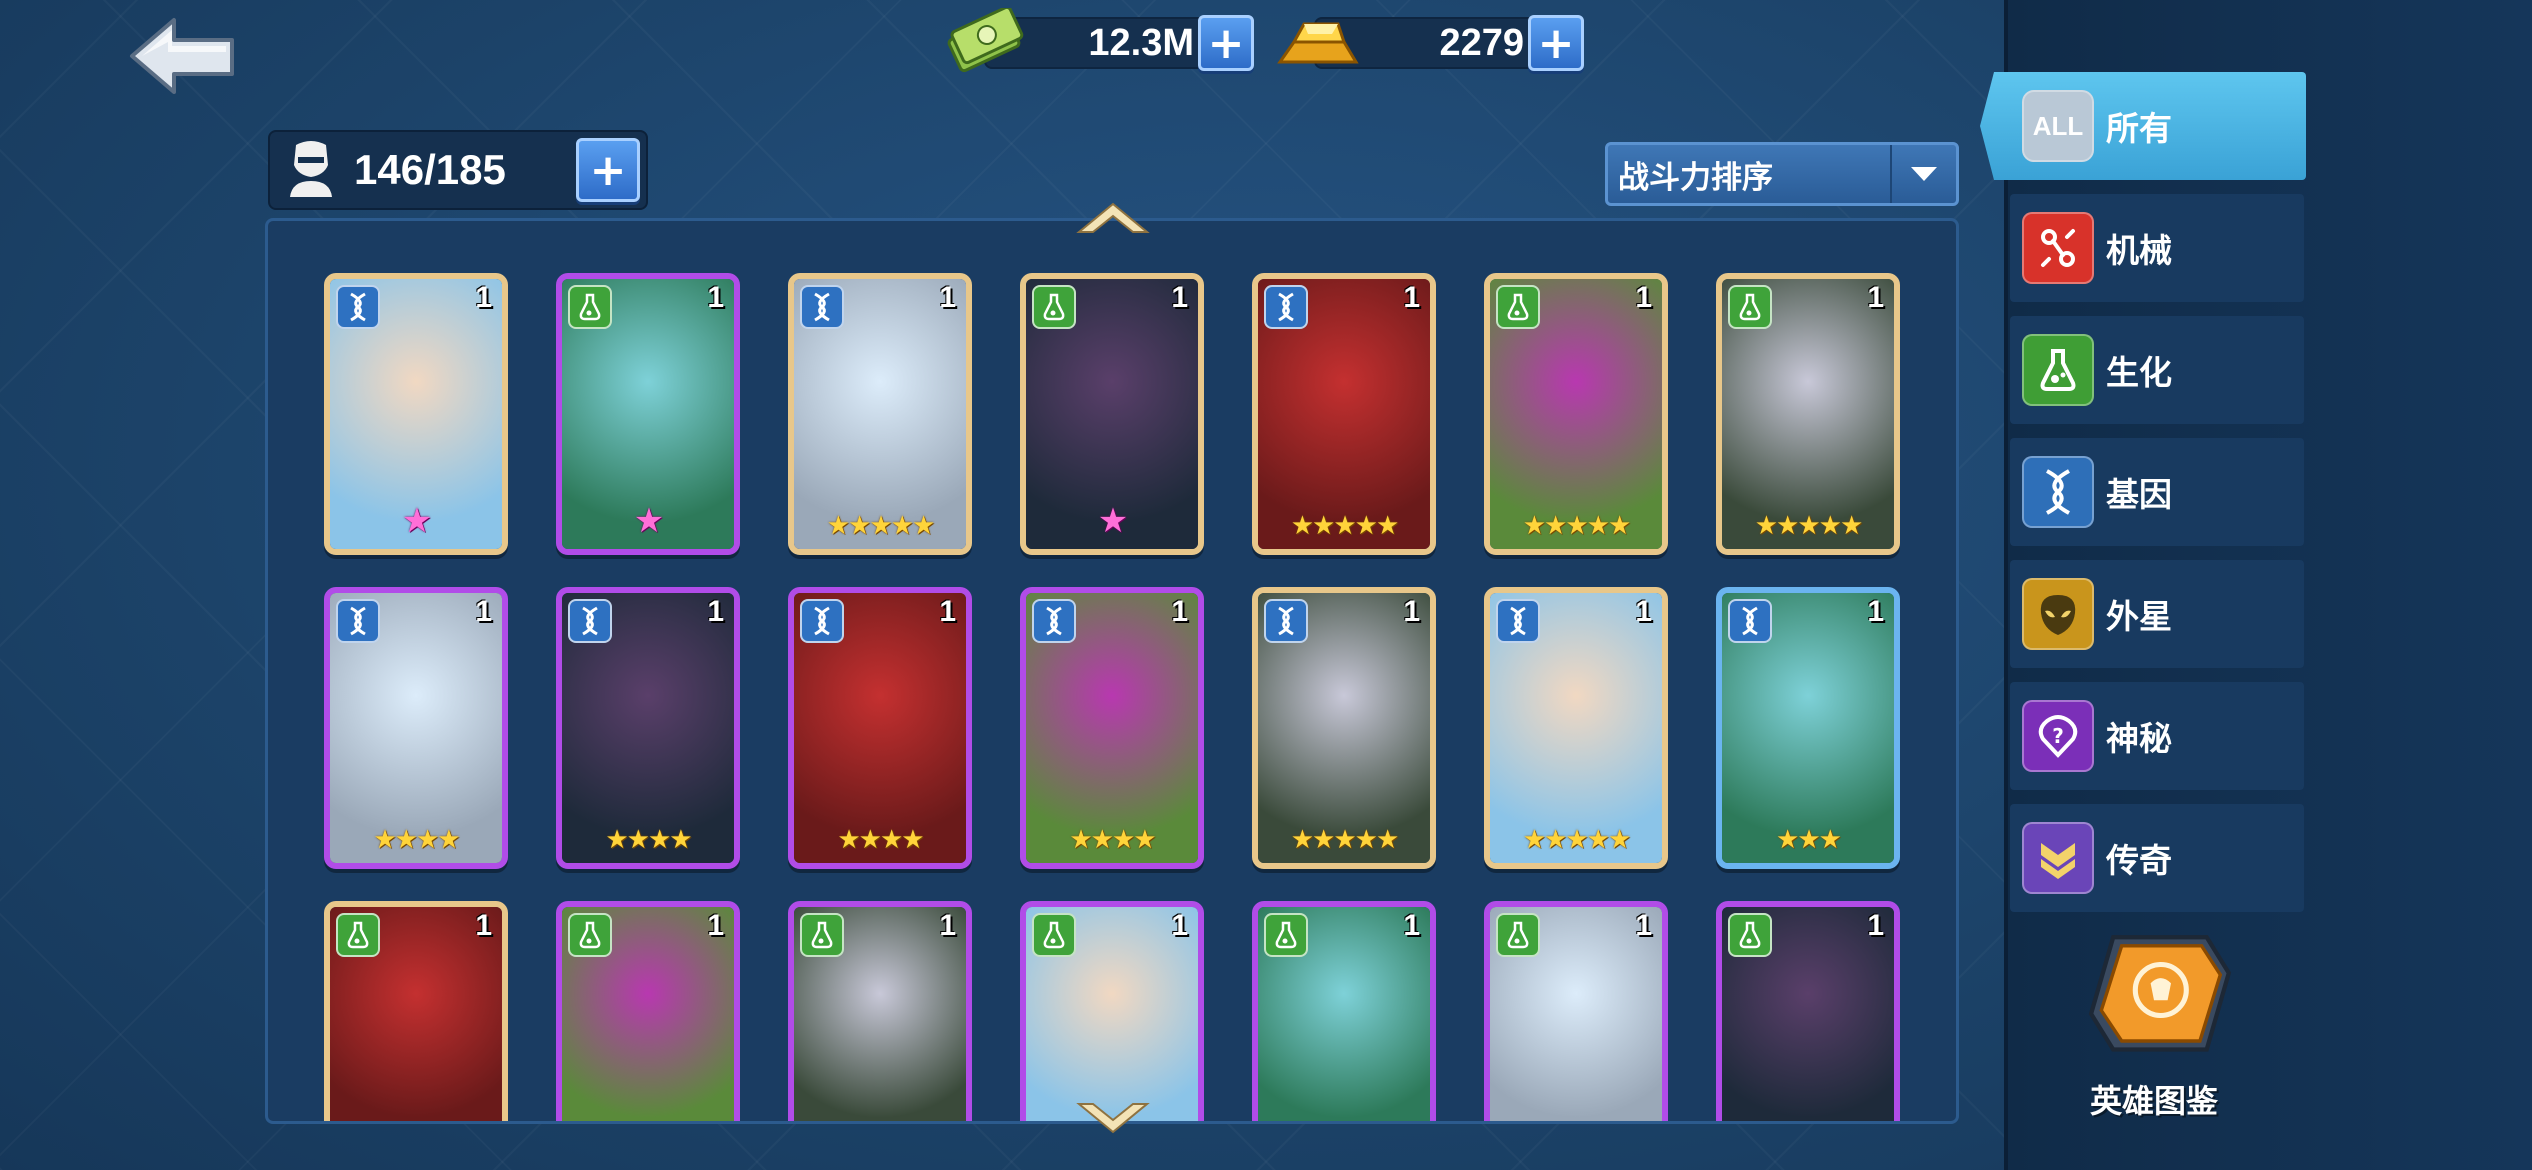 The height and width of the screenshot is (1170, 2532). What do you see at coordinates (1923, 174) in the screenshot?
I see `chevron-down-icon` at bounding box center [1923, 174].